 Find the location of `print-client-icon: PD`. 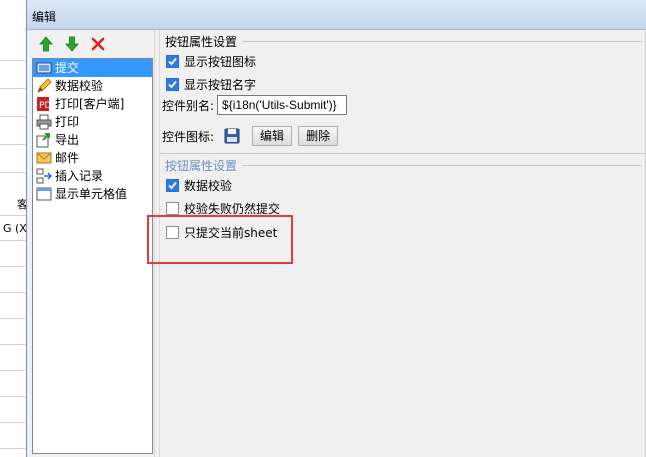

print-client-icon: PD is located at coordinates (44, 104).